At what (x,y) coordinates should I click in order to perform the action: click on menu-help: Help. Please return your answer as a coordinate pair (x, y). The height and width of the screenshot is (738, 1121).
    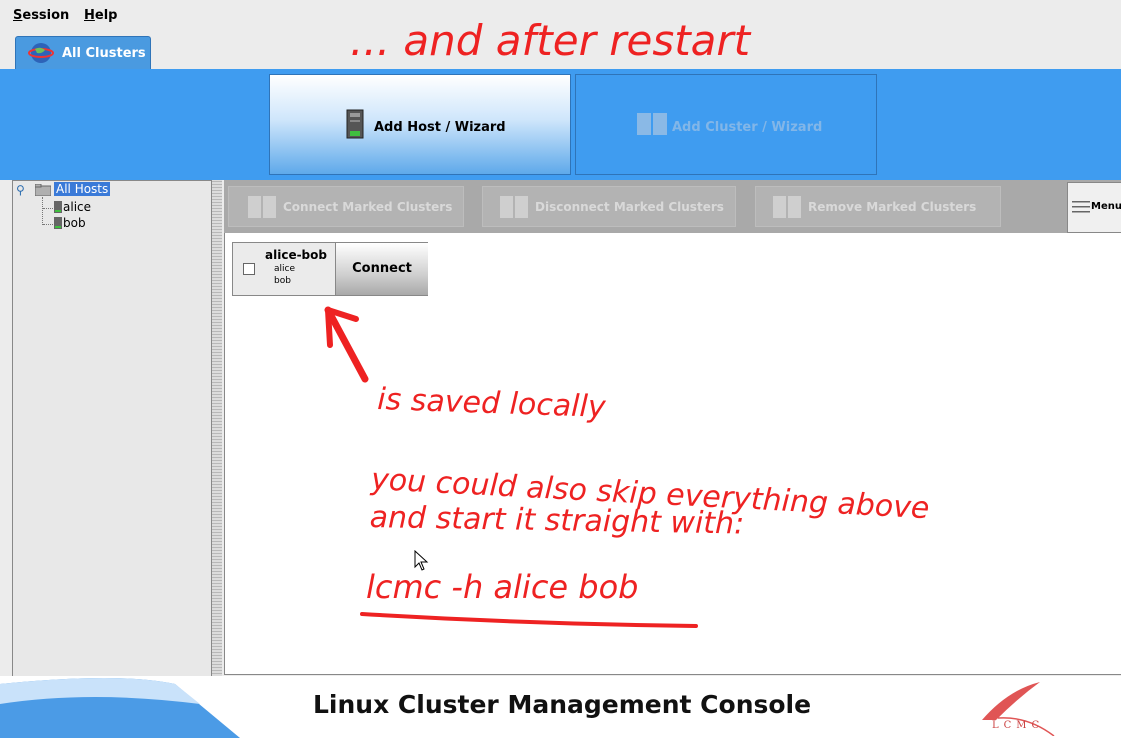
    Looking at the image, I should click on (100, 15).